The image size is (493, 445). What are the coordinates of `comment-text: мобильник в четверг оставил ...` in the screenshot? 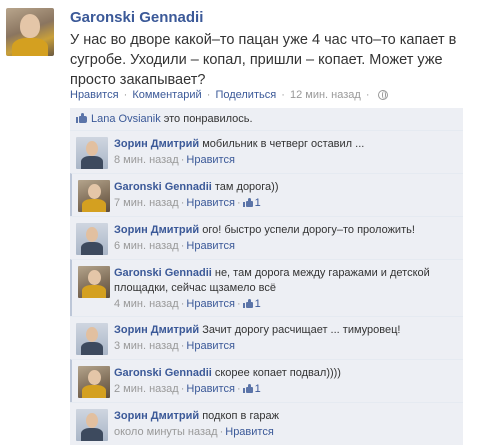 It's located at (282, 144).